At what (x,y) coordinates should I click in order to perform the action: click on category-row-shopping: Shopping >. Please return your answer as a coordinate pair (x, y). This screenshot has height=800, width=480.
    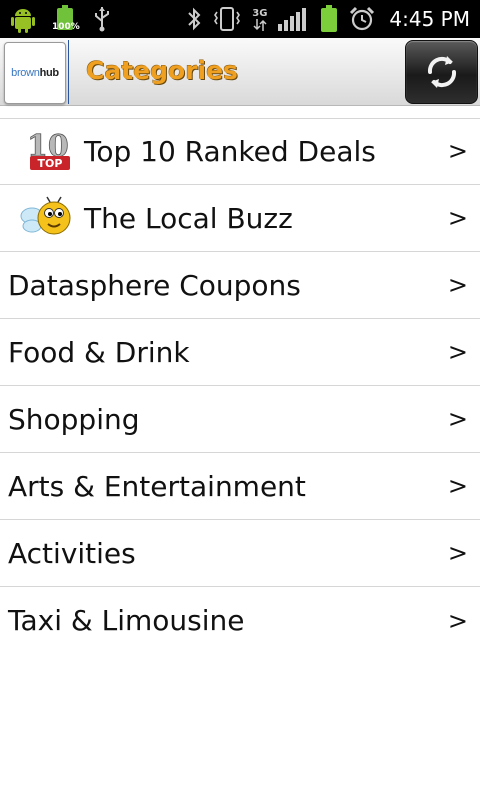
    Looking at the image, I should click on (240, 419).